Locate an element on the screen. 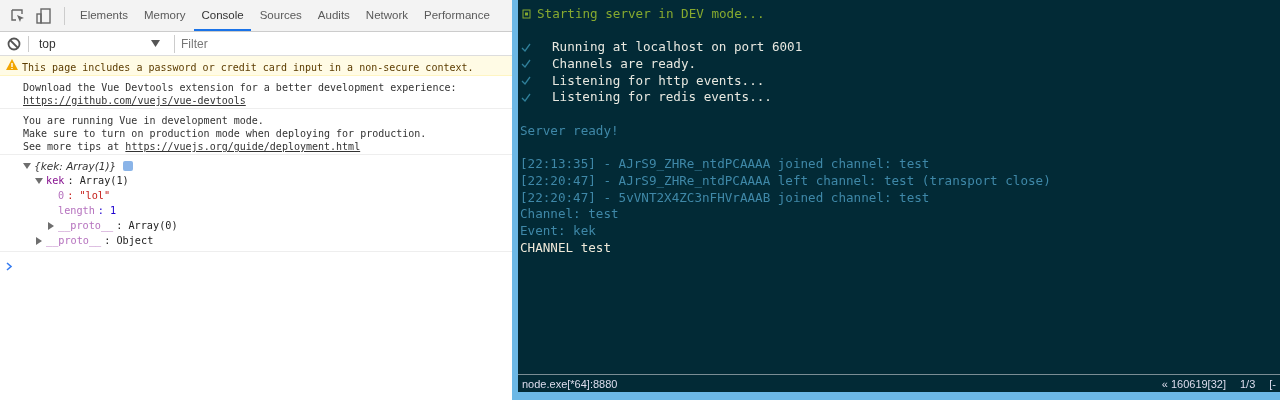  context-selector: top is located at coordinates (98, 43).